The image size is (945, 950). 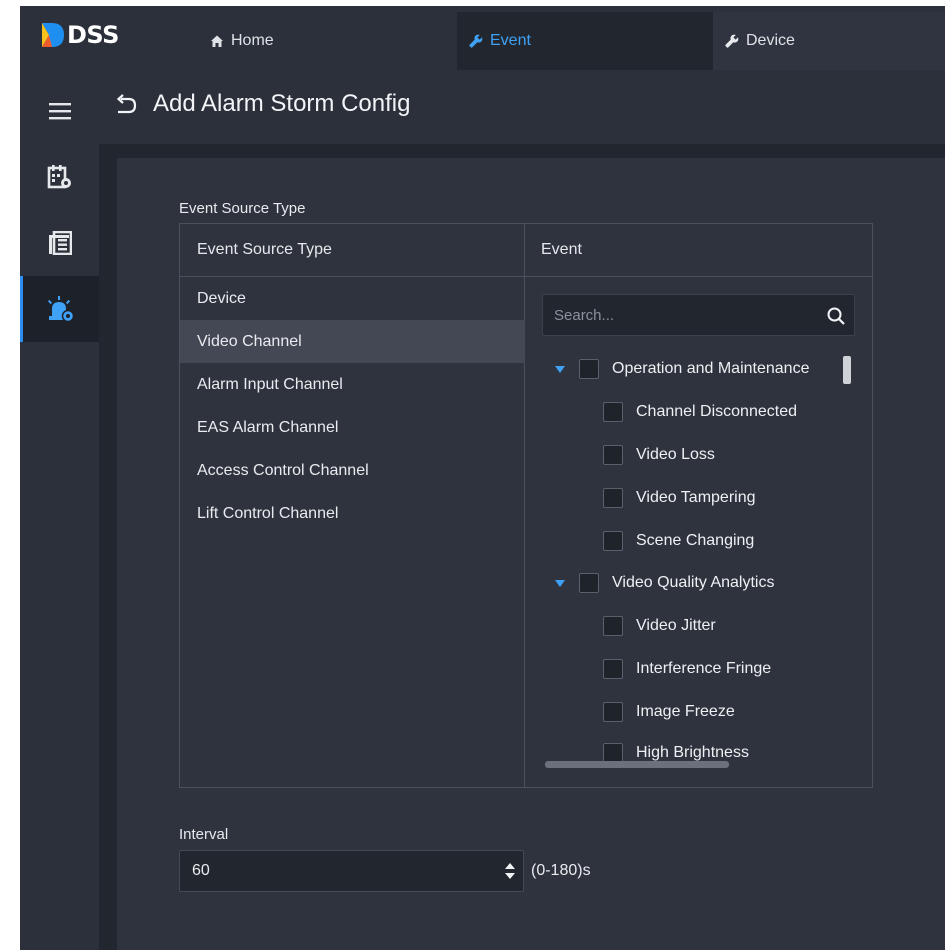 I want to click on vertical-scrollbar, so click(x=847, y=370).